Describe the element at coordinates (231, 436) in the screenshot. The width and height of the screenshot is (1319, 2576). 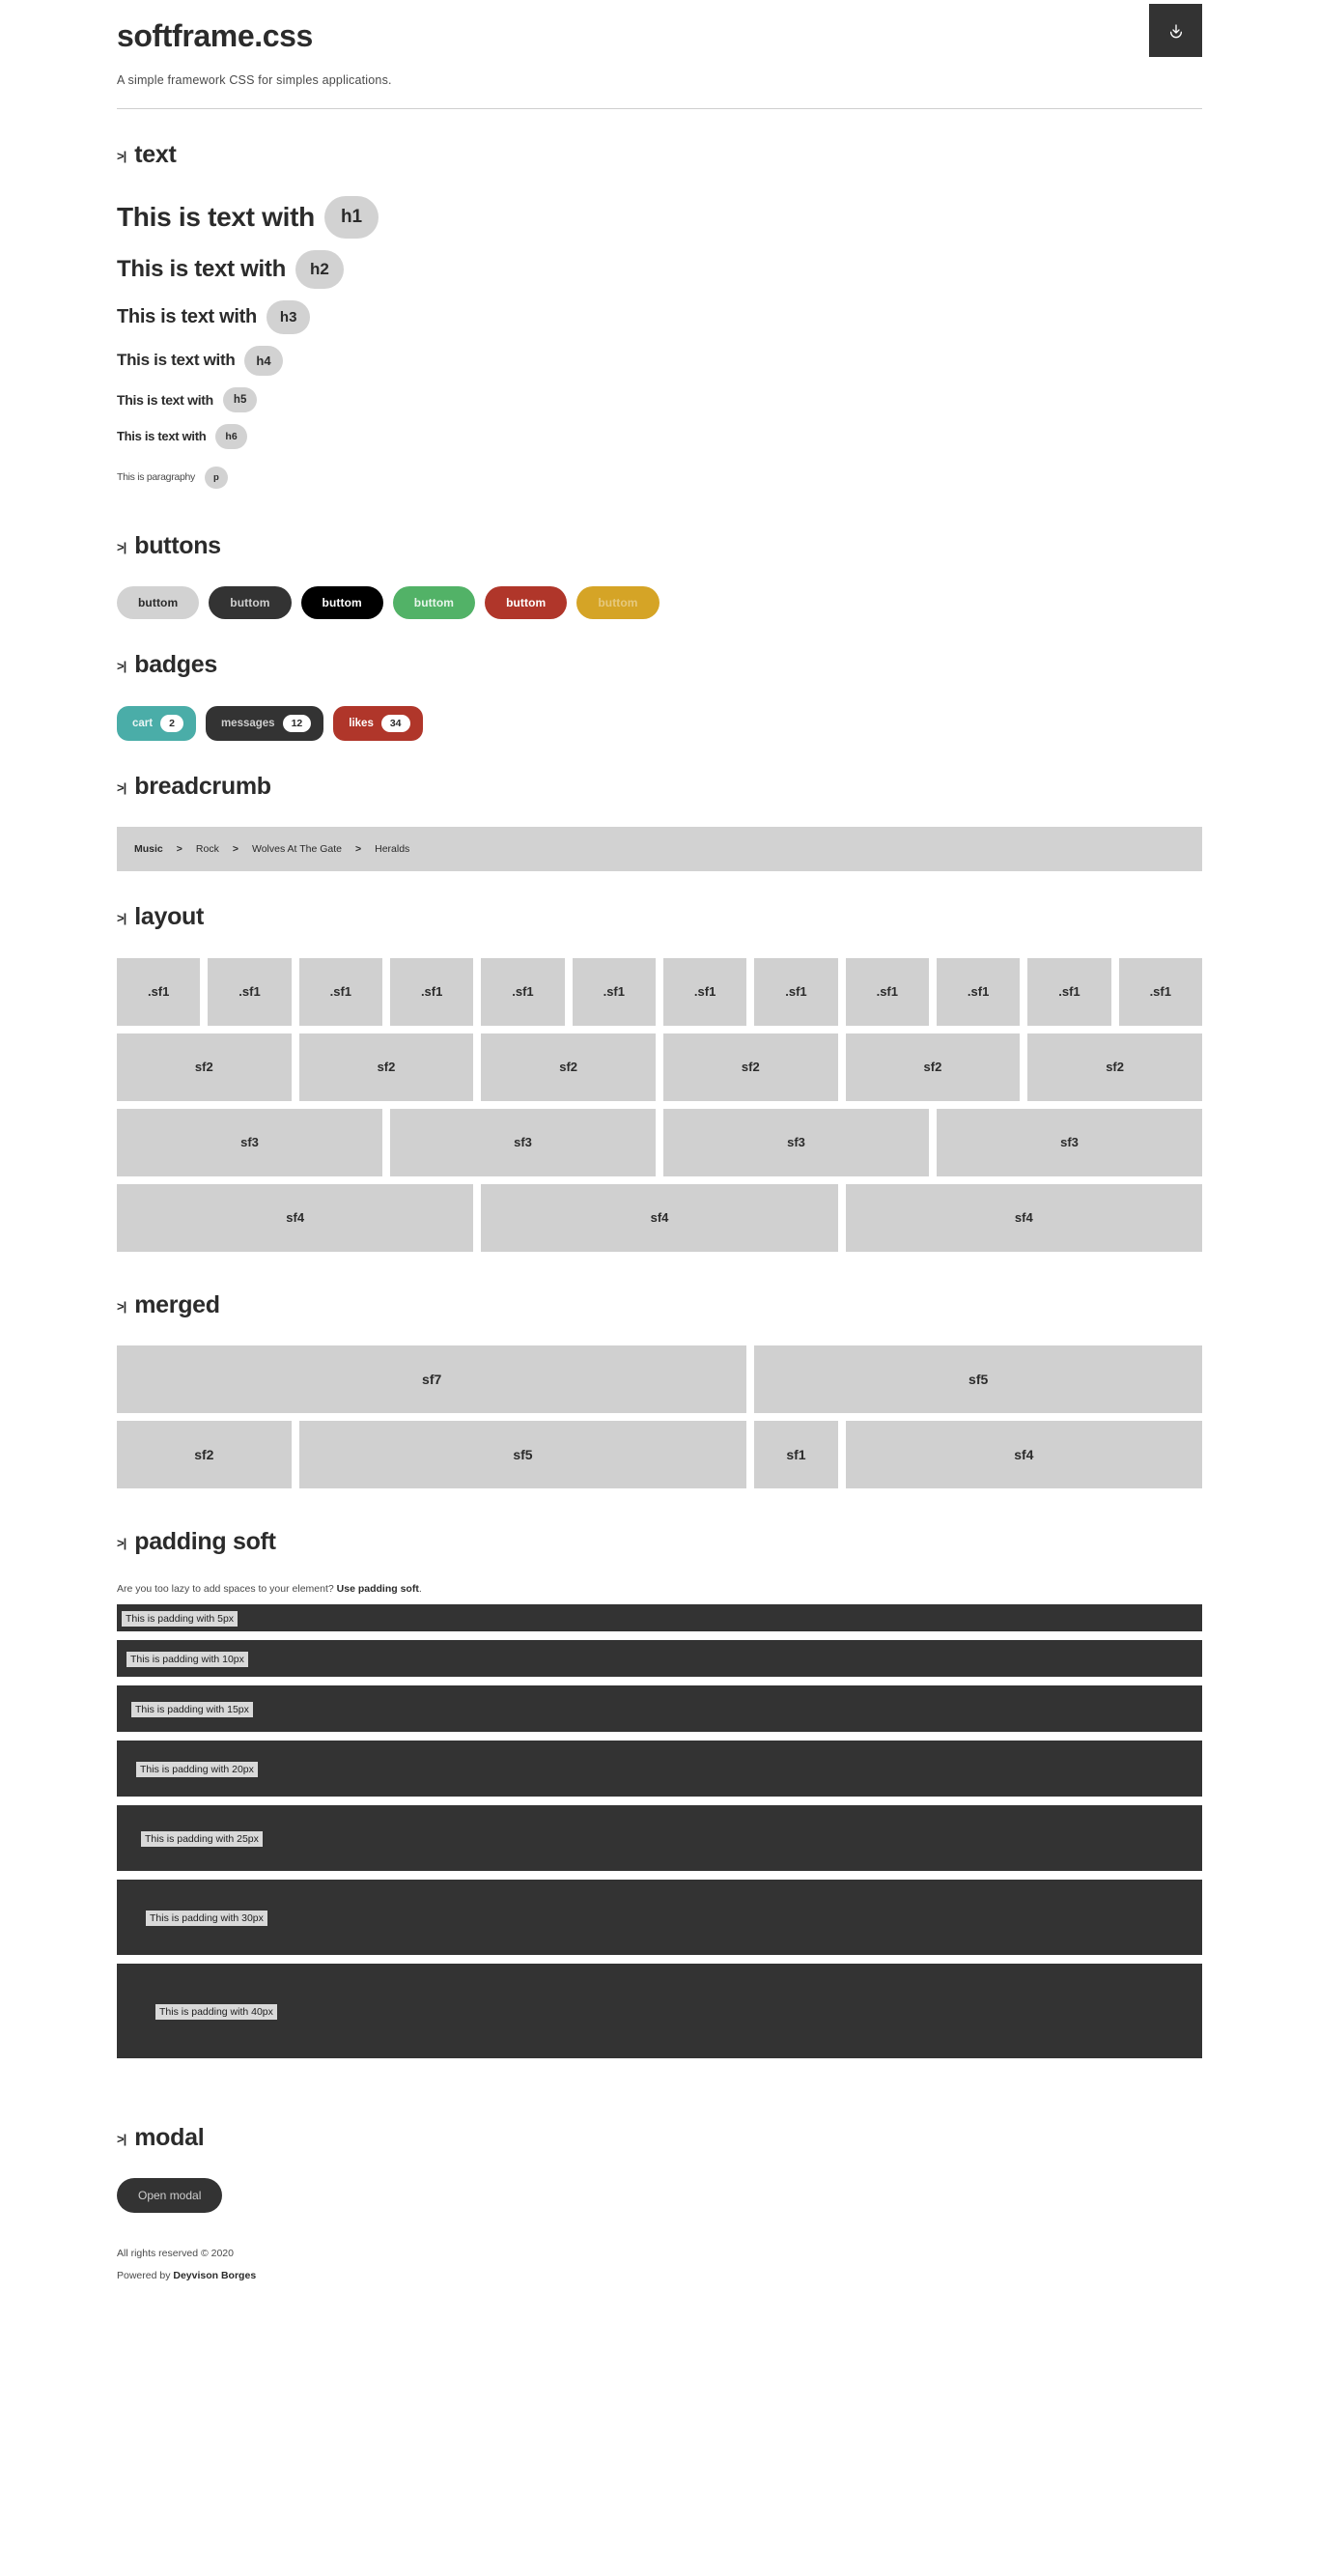
I see `text-sample-tag: h6` at that location.